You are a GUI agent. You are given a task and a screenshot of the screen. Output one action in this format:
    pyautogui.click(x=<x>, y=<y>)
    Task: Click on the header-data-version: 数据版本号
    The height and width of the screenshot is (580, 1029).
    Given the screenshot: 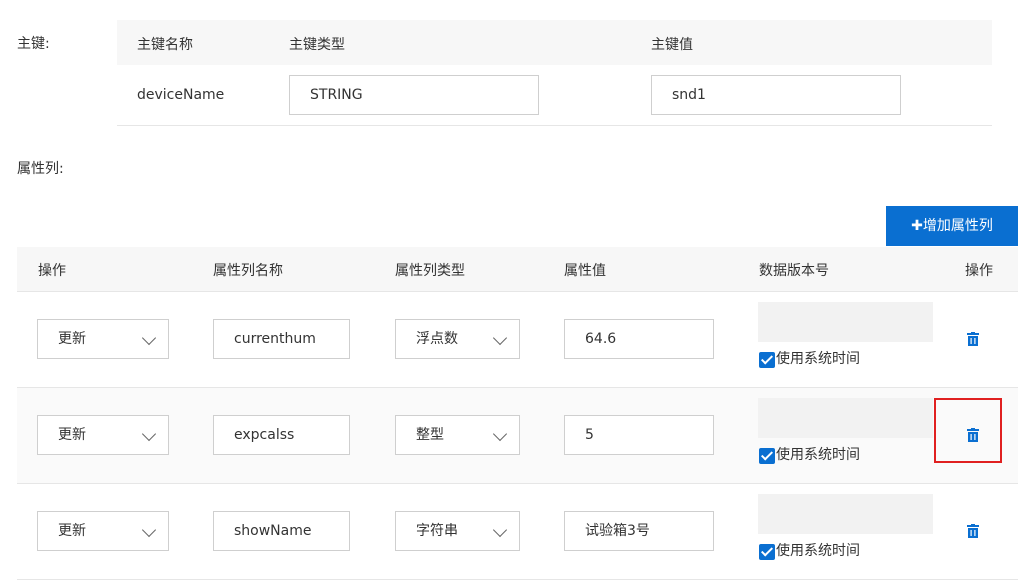 What is the action you would take?
    pyautogui.click(x=794, y=271)
    